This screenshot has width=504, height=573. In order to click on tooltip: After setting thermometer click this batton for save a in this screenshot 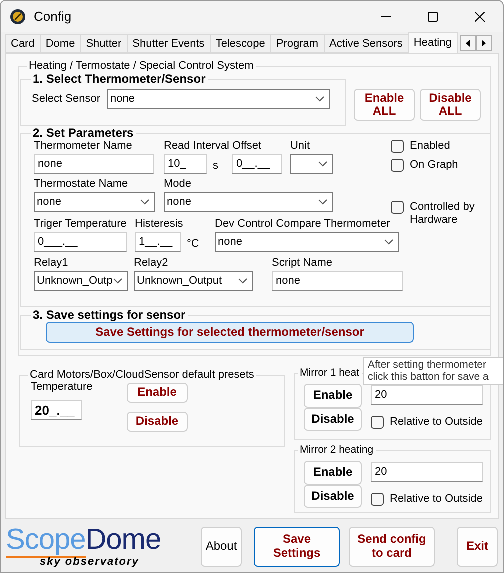, I will do `click(433, 371)`.